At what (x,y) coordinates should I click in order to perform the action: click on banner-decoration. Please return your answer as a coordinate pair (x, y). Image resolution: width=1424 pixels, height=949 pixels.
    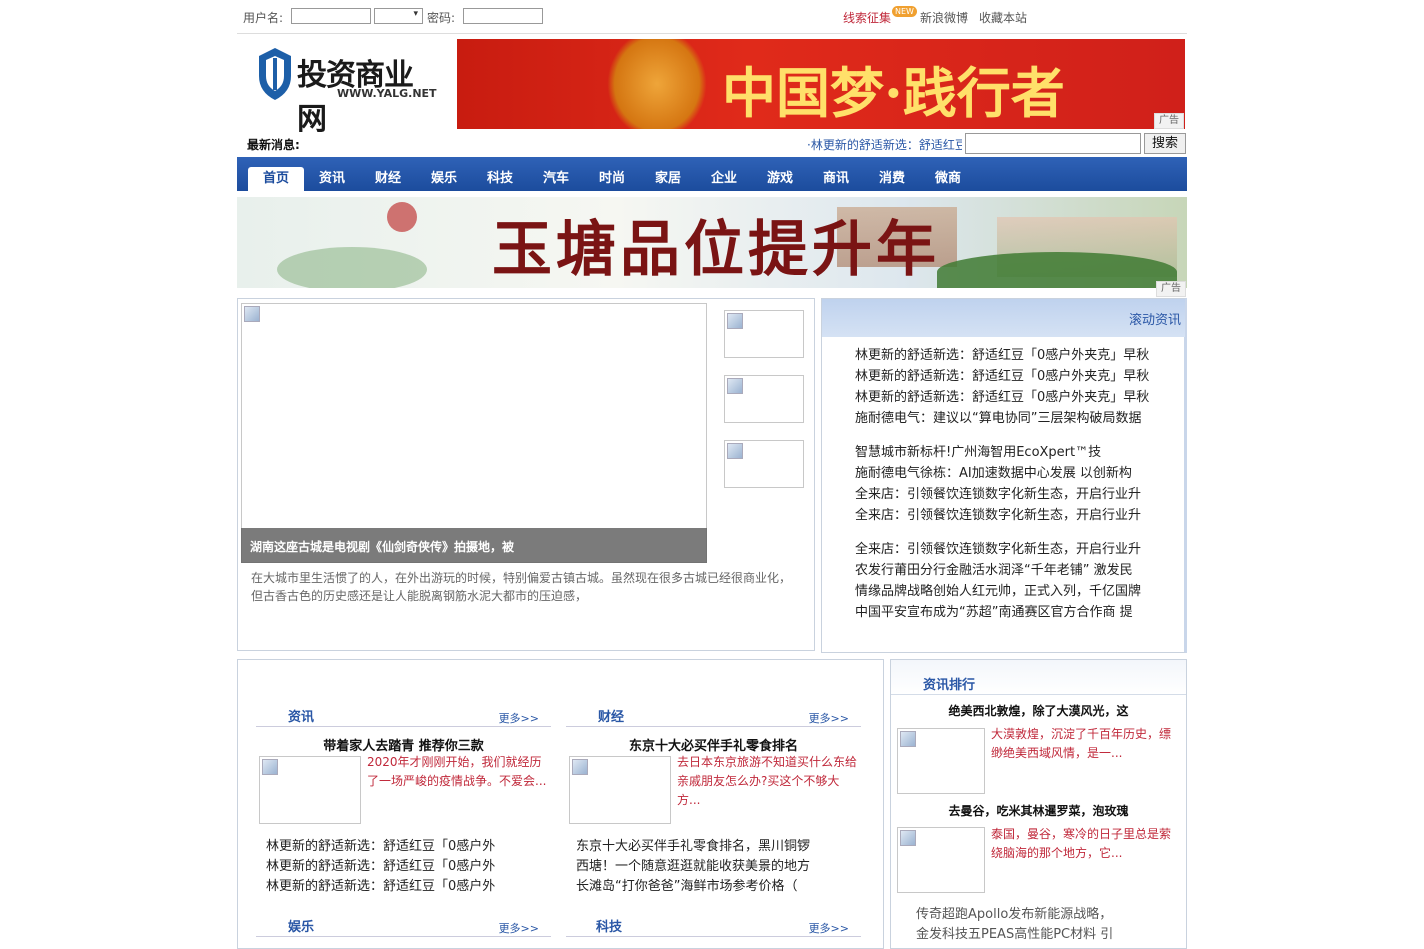
    Looking at the image, I should click on (657, 84).